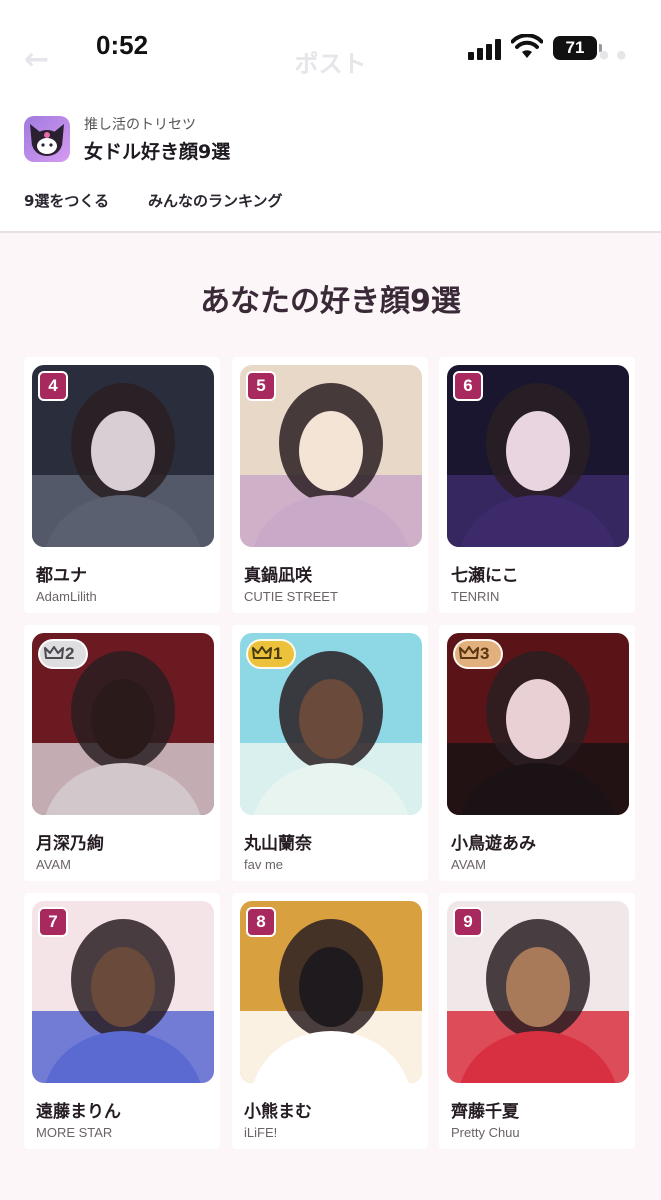  What do you see at coordinates (261, 386) in the screenshot?
I see `rank-number-badge: 5` at bounding box center [261, 386].